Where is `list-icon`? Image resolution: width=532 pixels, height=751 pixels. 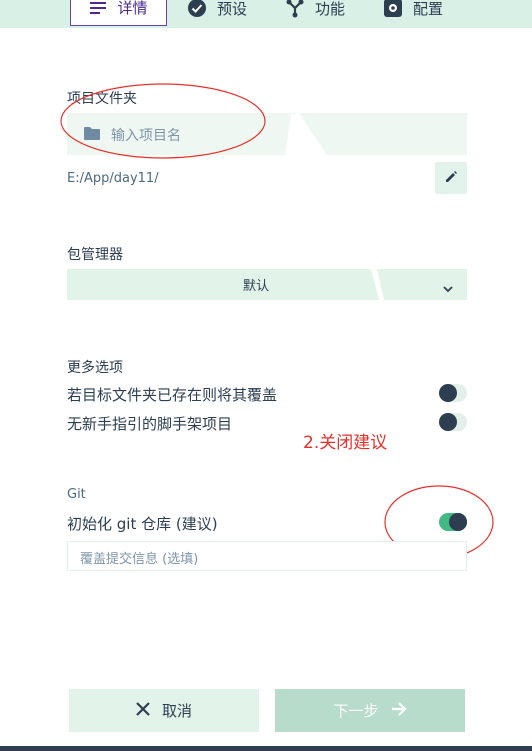 list-icon is located at coordinates (98, 8).